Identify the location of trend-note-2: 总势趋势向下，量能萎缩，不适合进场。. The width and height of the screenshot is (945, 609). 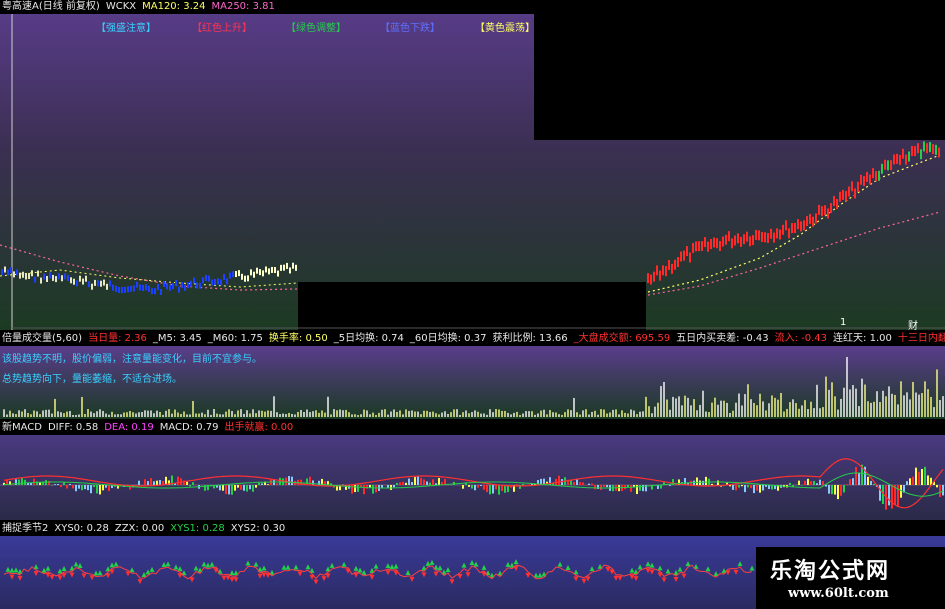
(92, 379).